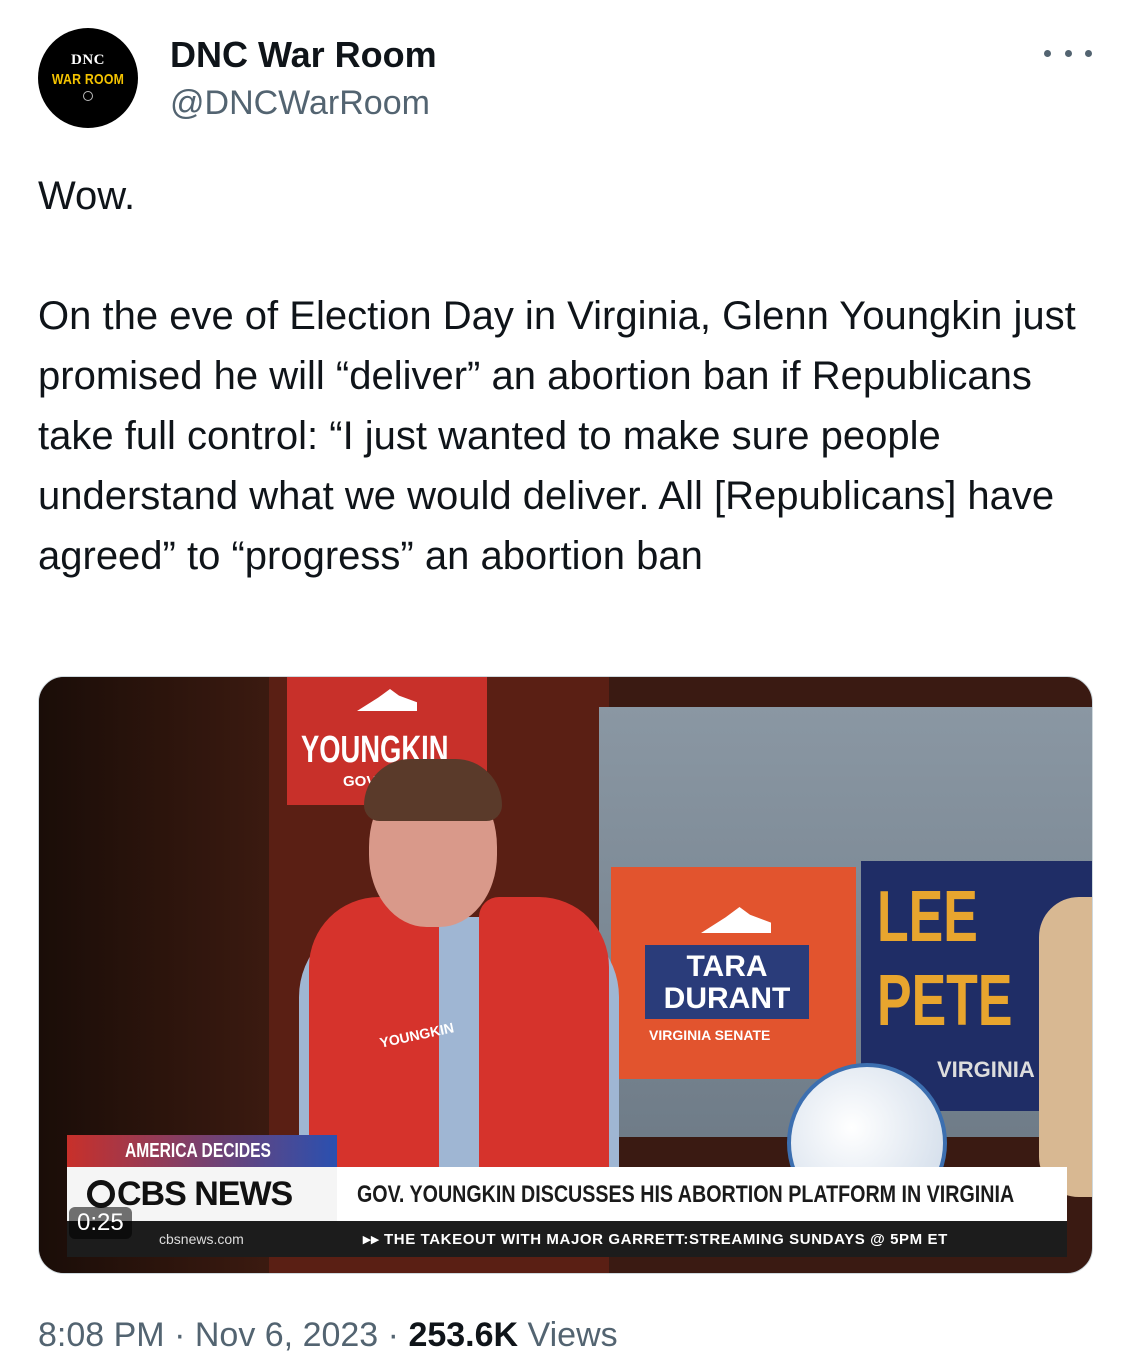 Image resolution: width=1134 pixels, height=1372 pixels. I want to click on tweet-time: 8:08 PM, so click(101, 1335).